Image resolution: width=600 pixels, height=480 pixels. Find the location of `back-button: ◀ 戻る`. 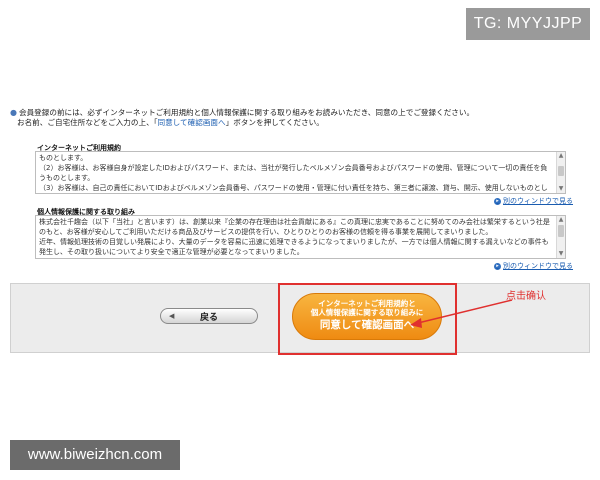

back-button: ◀ 戻る is located at coordinates (209, 316).